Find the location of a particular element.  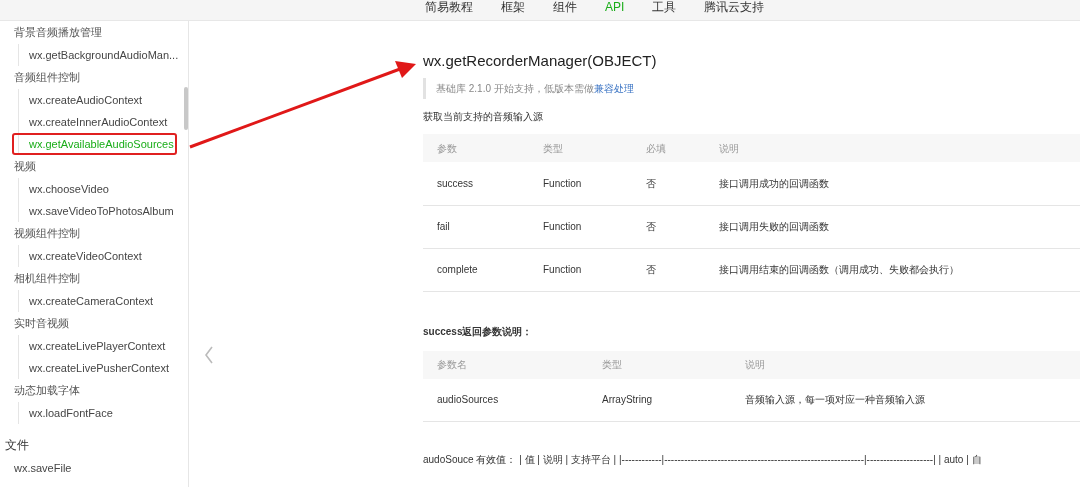

section-heading: success返回参数说明： is located at coordinates (478, 331).